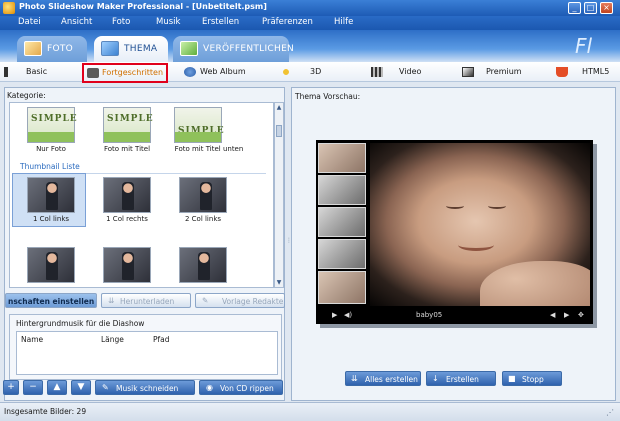 This screenshot has height=421, width=620. What do you see at coordinates (131, 49) in the screenshot?
I see `tab-thema: THEMA` at bounding box center [131, 49].